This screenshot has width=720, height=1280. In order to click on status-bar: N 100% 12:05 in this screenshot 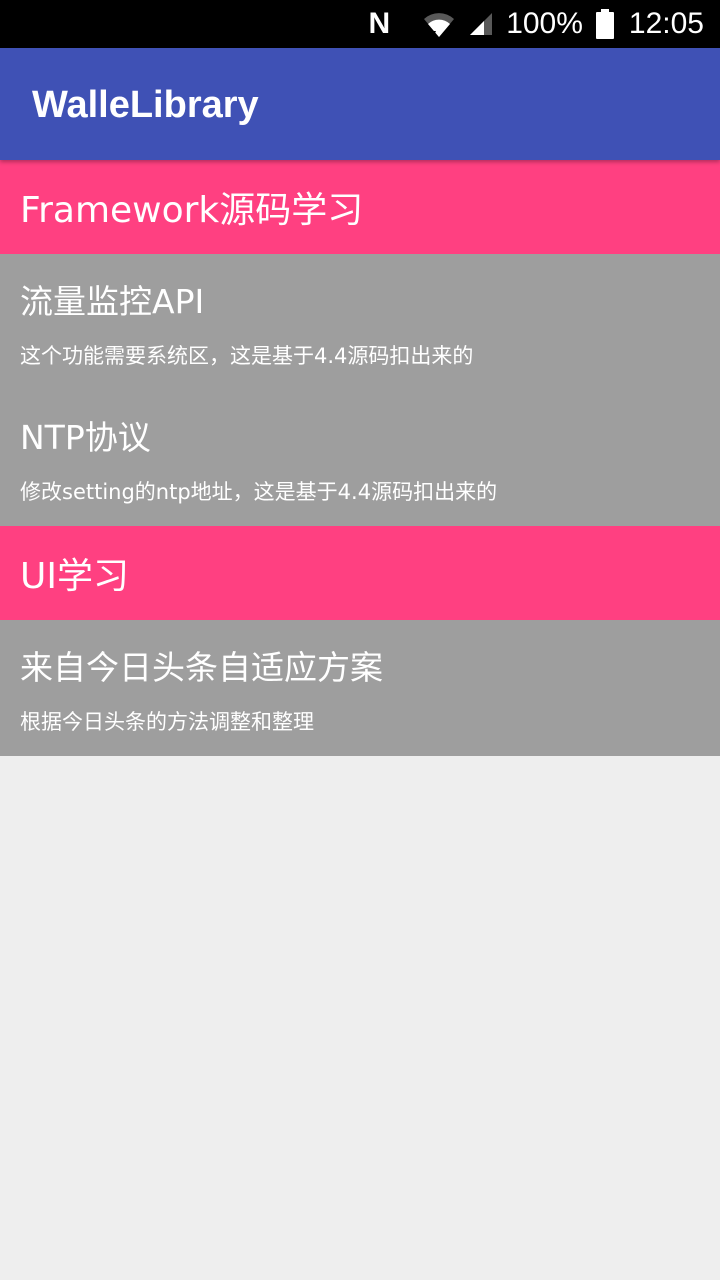, I will do `click(360, 24)`.